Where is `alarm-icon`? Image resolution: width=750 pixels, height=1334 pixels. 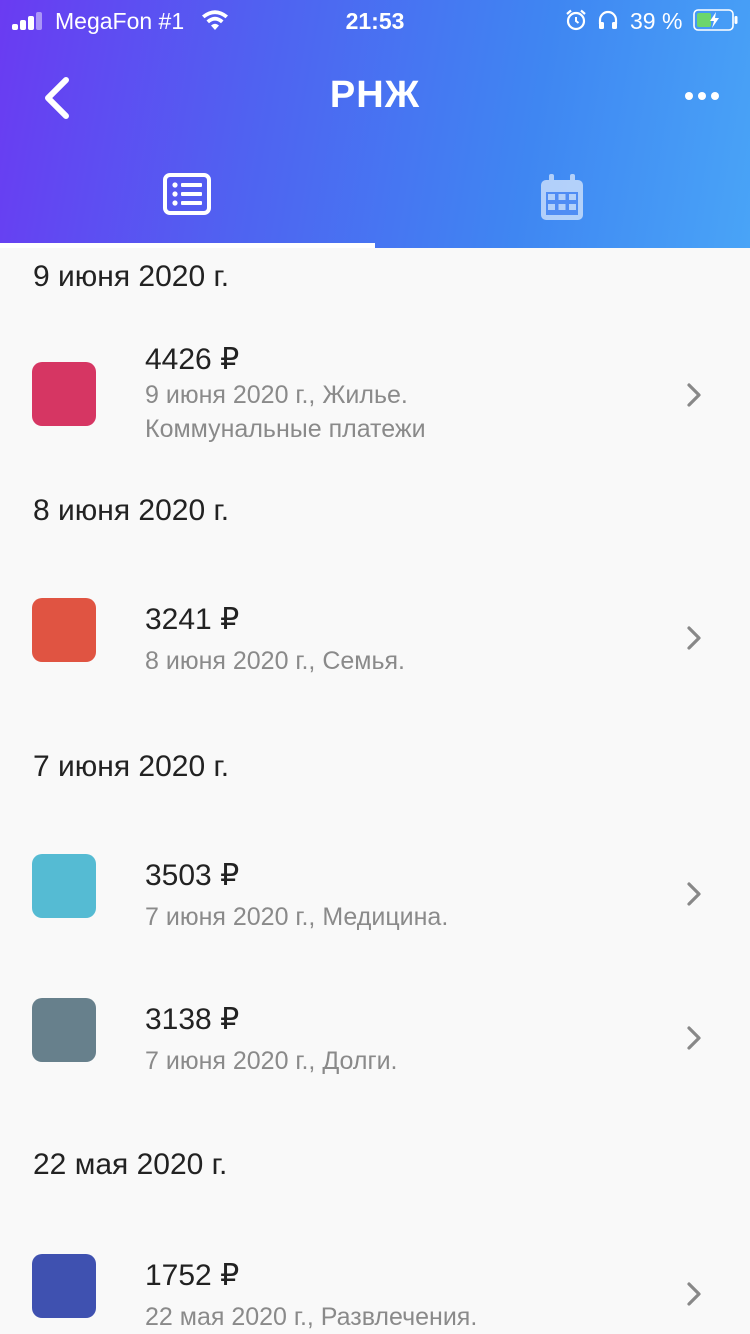
alarm-icon is located at coordinates (576, 20).